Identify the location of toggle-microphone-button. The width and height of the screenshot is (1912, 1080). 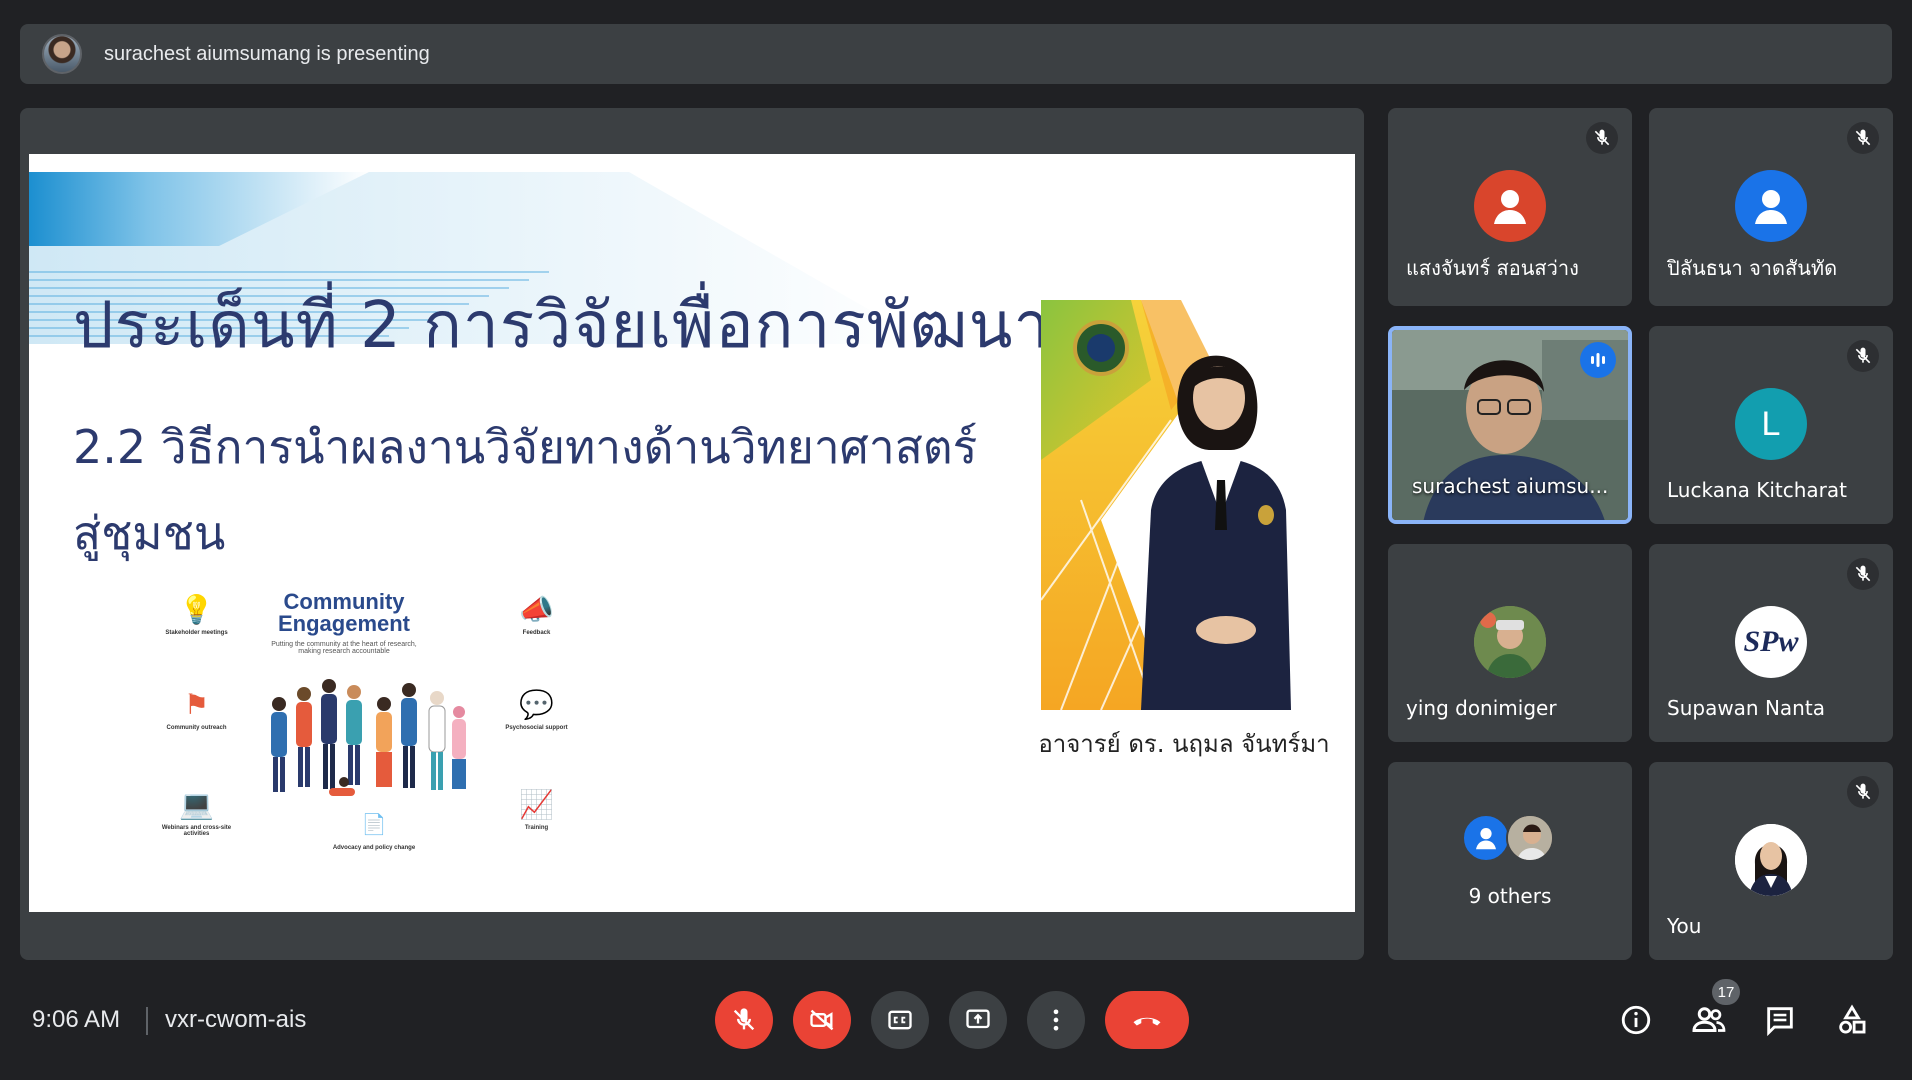
(744, 1020).